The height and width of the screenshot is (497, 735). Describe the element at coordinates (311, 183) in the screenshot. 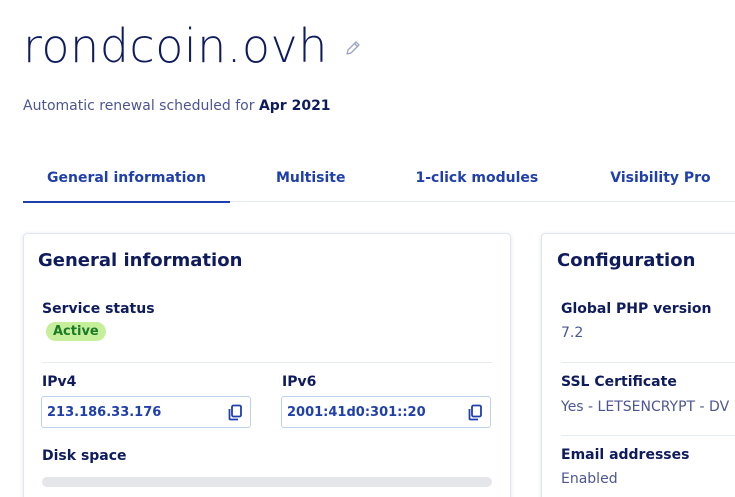

I see `tab-multisite: Multisite` at that location.